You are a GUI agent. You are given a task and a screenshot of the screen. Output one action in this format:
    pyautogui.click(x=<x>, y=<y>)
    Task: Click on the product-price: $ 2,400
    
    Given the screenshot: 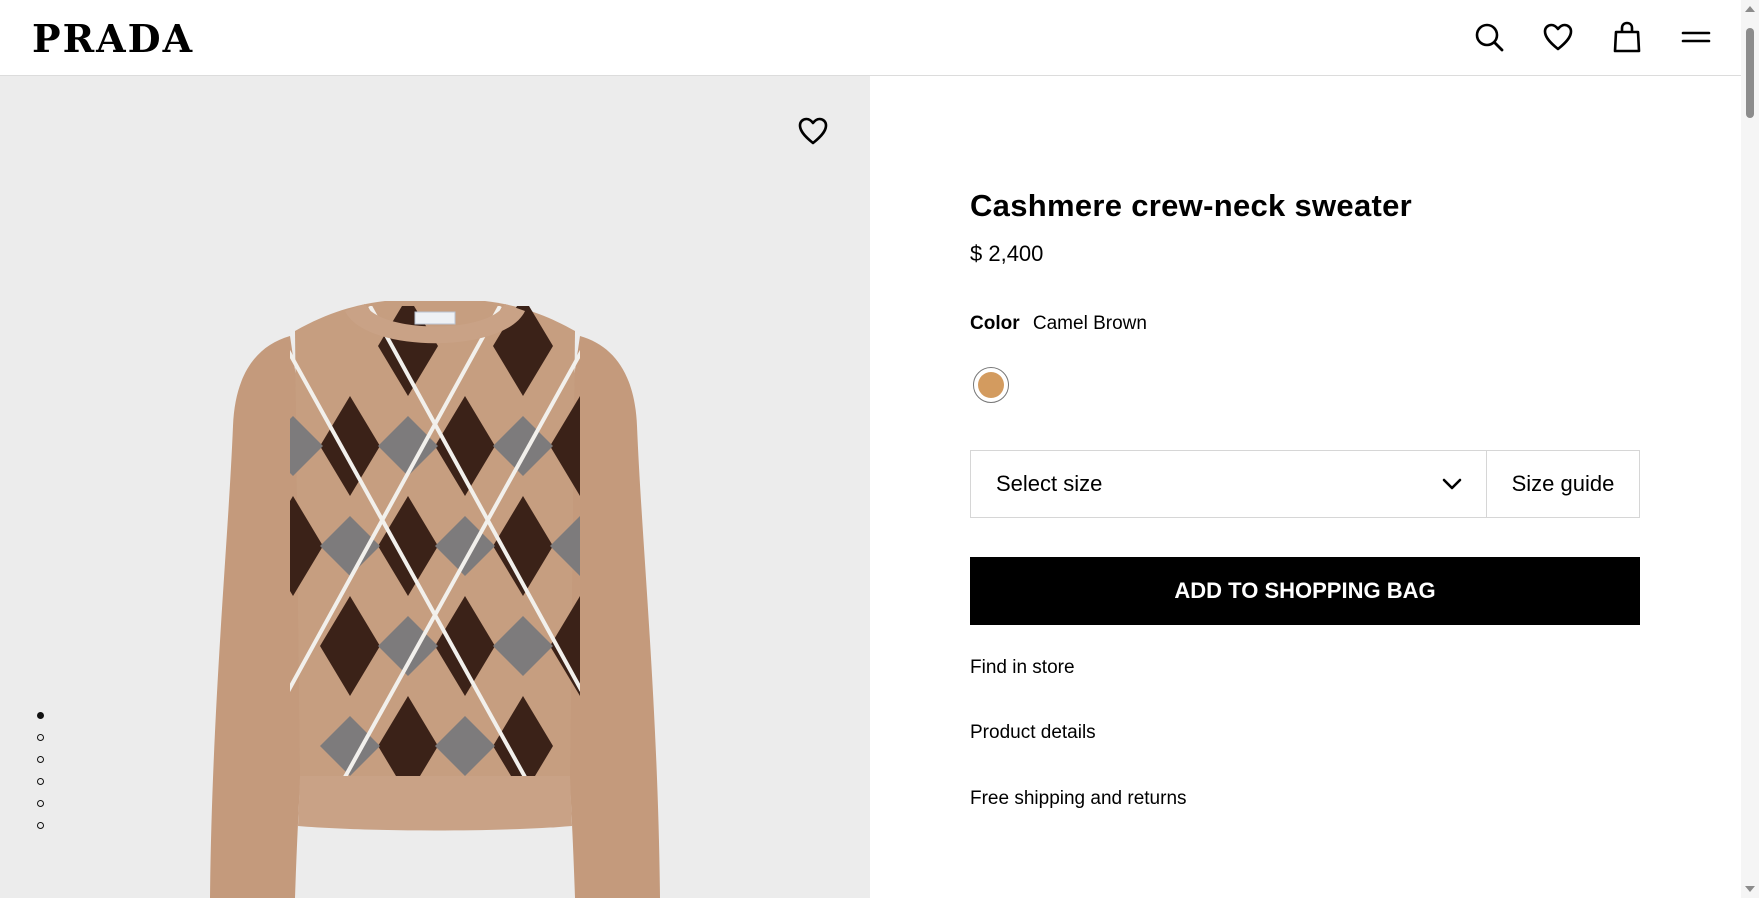 What is the action you would take?
    pyautogui.click(x=1007, y=253)
    